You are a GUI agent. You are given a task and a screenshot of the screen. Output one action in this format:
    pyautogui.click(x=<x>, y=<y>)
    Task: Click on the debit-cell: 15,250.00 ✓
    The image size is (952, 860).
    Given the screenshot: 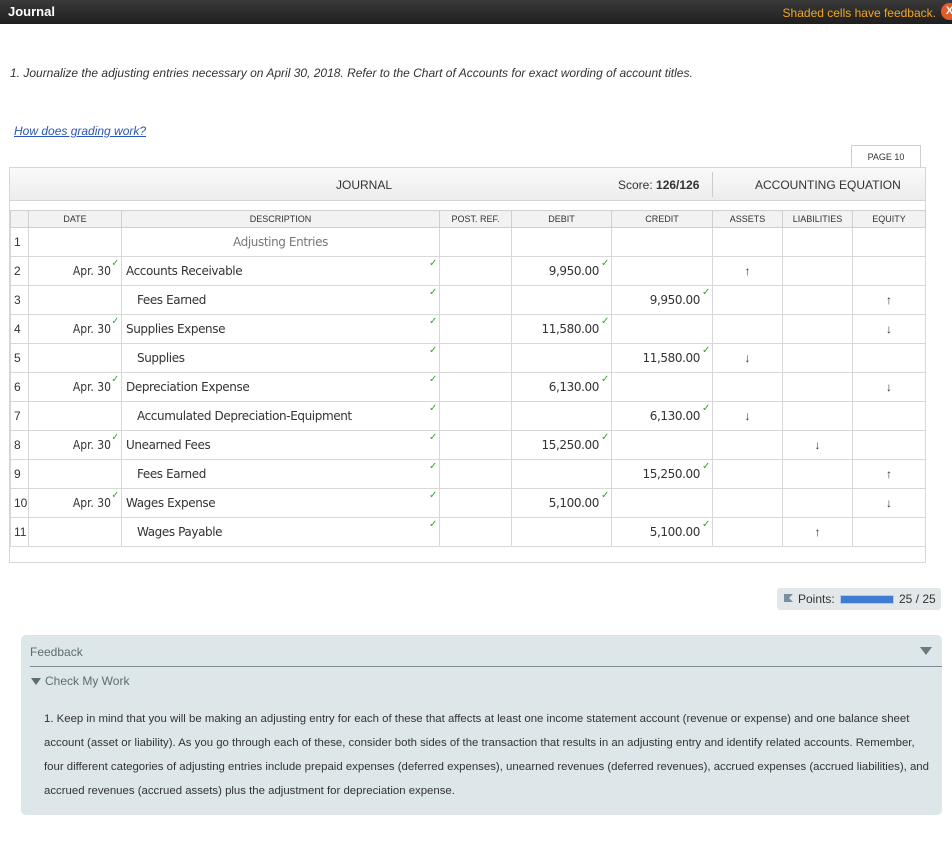 What is the action you would take?
    pyautogui.click(x=561, y=445)
    